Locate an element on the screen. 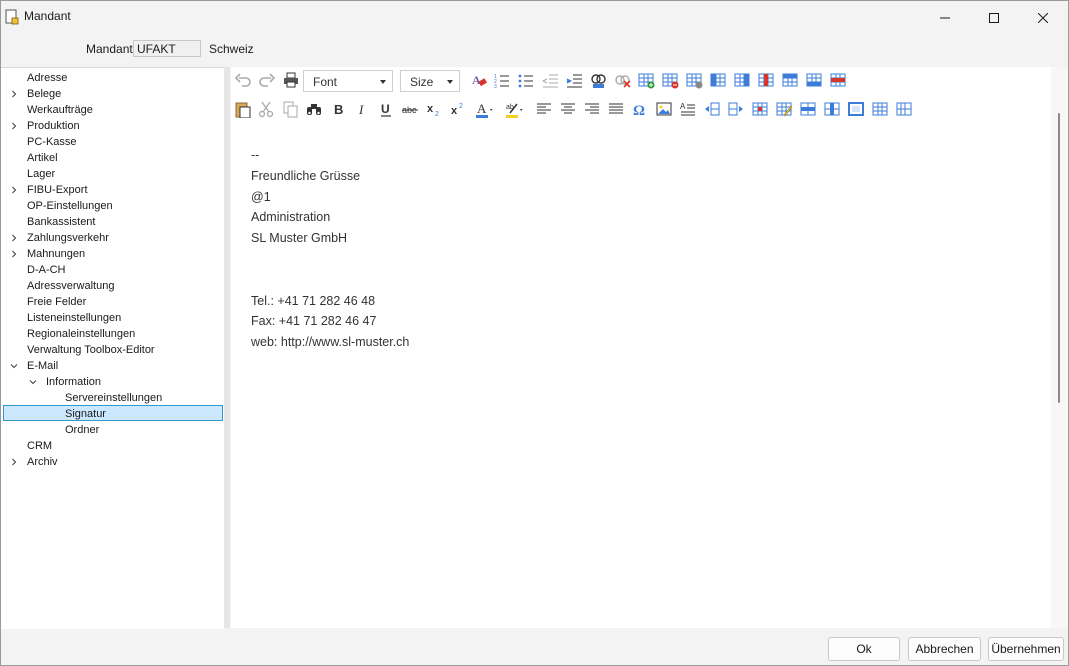 This screenshot has width=1069, height=666. bullet-list-icon is located at coordinates (526, 80).